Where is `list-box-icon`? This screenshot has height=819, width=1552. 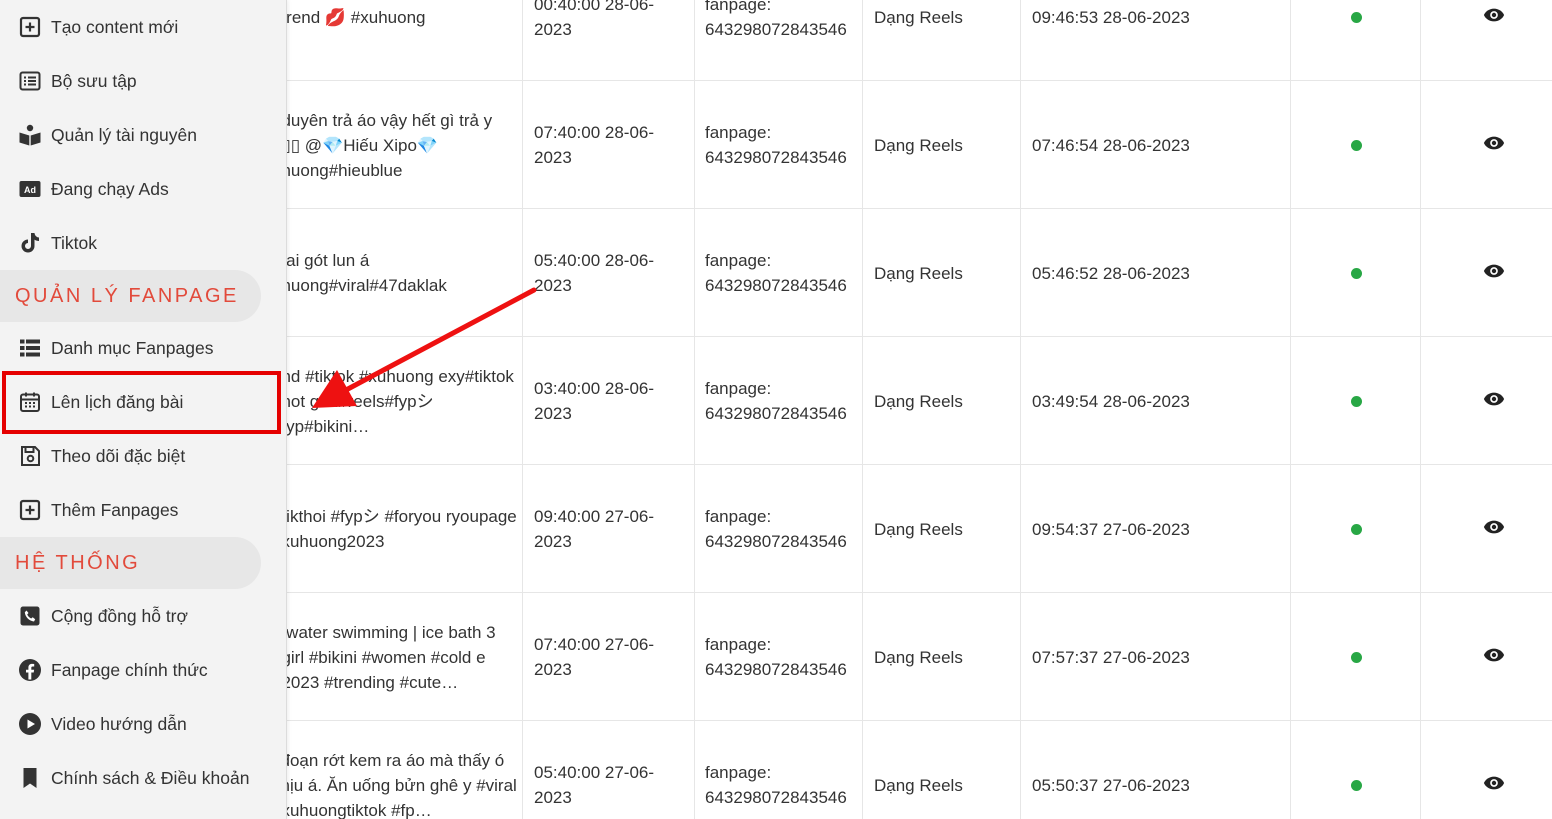
list-box-icon is located at coordinates (30, 81).